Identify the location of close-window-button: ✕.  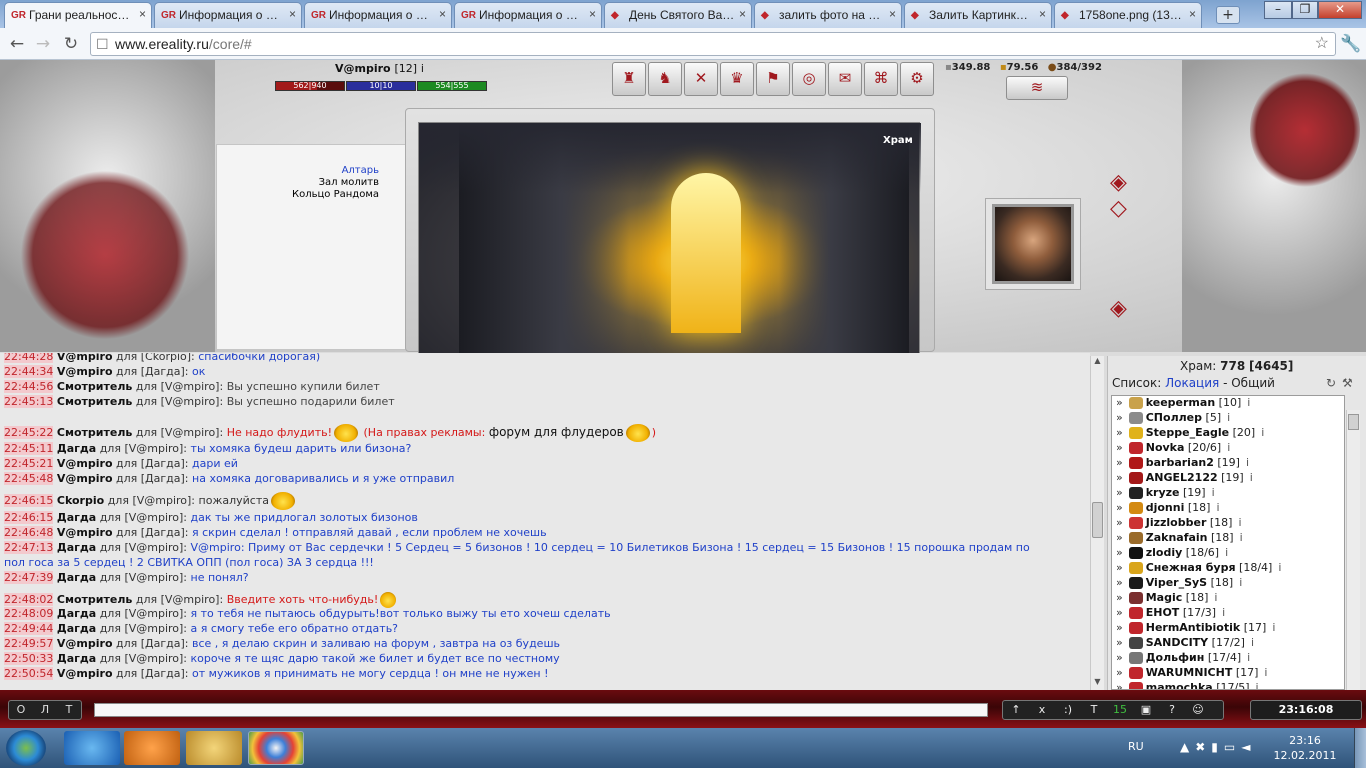
(1340, 10).